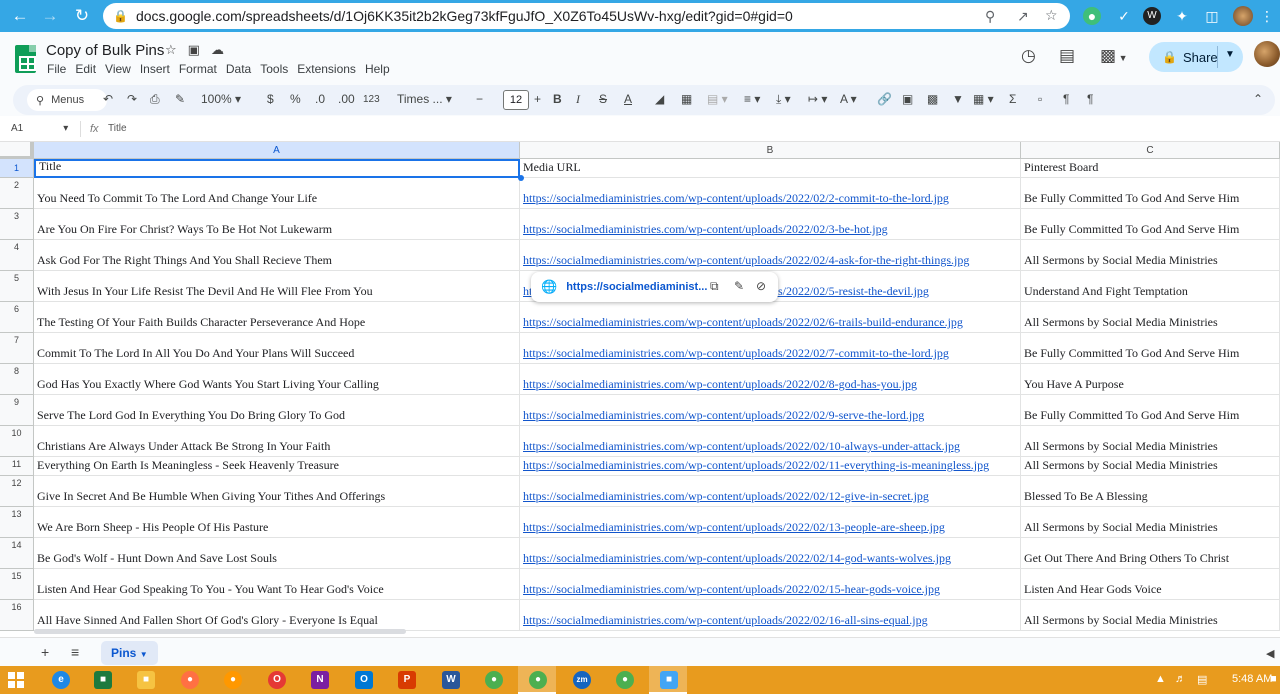 The image size is (1280, 694). I want to click on increase-decimal-button: .00, so click(346, 99).